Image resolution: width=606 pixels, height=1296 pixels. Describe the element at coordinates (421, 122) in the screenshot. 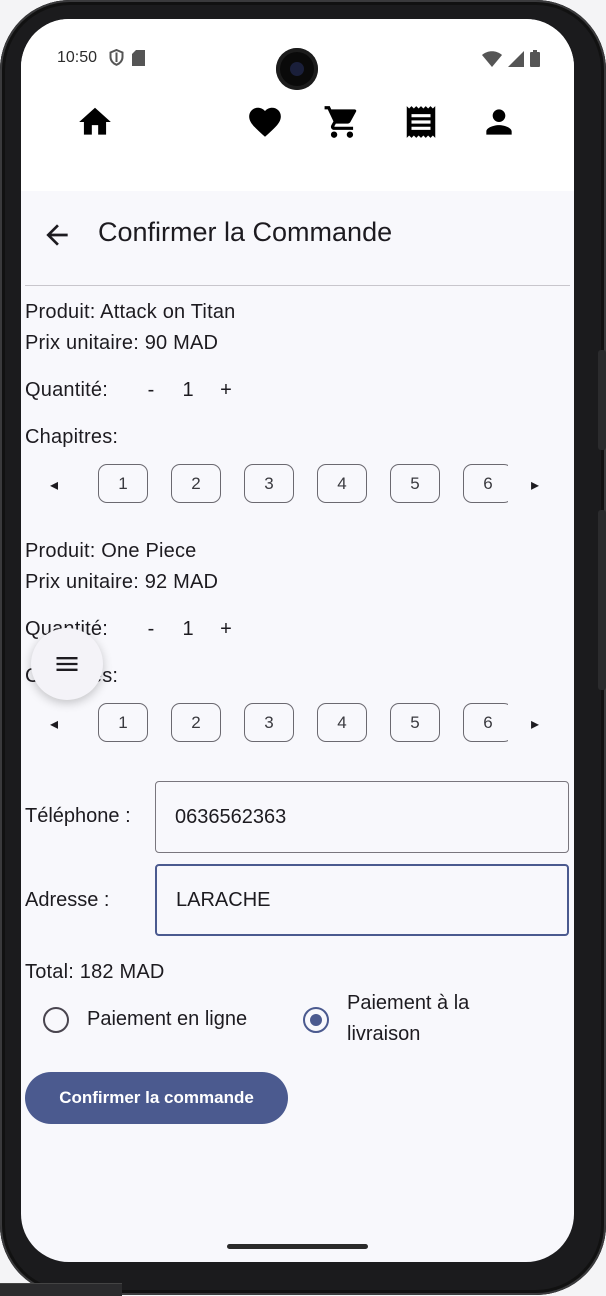

I see `receipt-icon` at that location.